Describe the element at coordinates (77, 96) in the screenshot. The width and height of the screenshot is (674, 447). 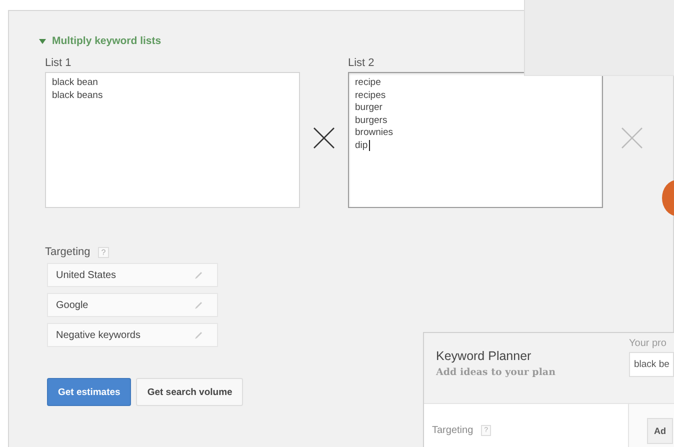
I see `keyword-line: black beans` at that location.